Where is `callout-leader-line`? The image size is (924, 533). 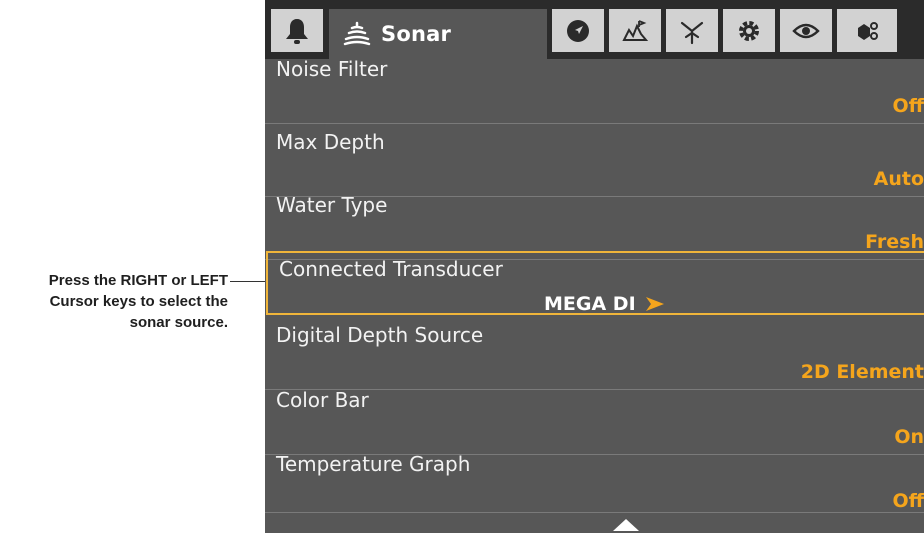 callout-leader-line is located at coordinates (248, 281).